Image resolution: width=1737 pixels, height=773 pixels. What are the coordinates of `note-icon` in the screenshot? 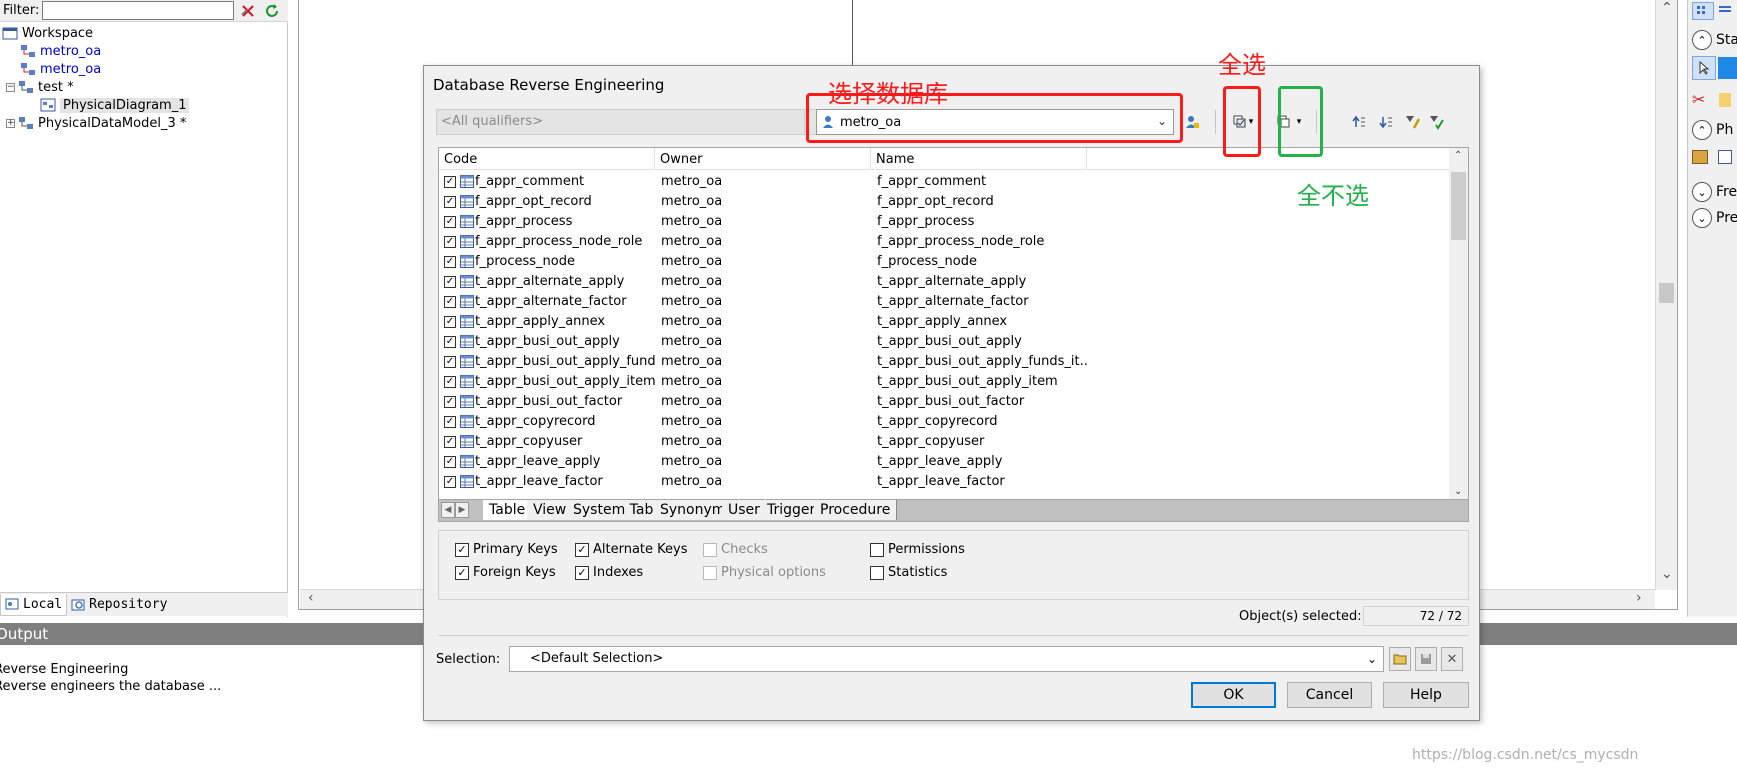 It's located at (1725, 99).